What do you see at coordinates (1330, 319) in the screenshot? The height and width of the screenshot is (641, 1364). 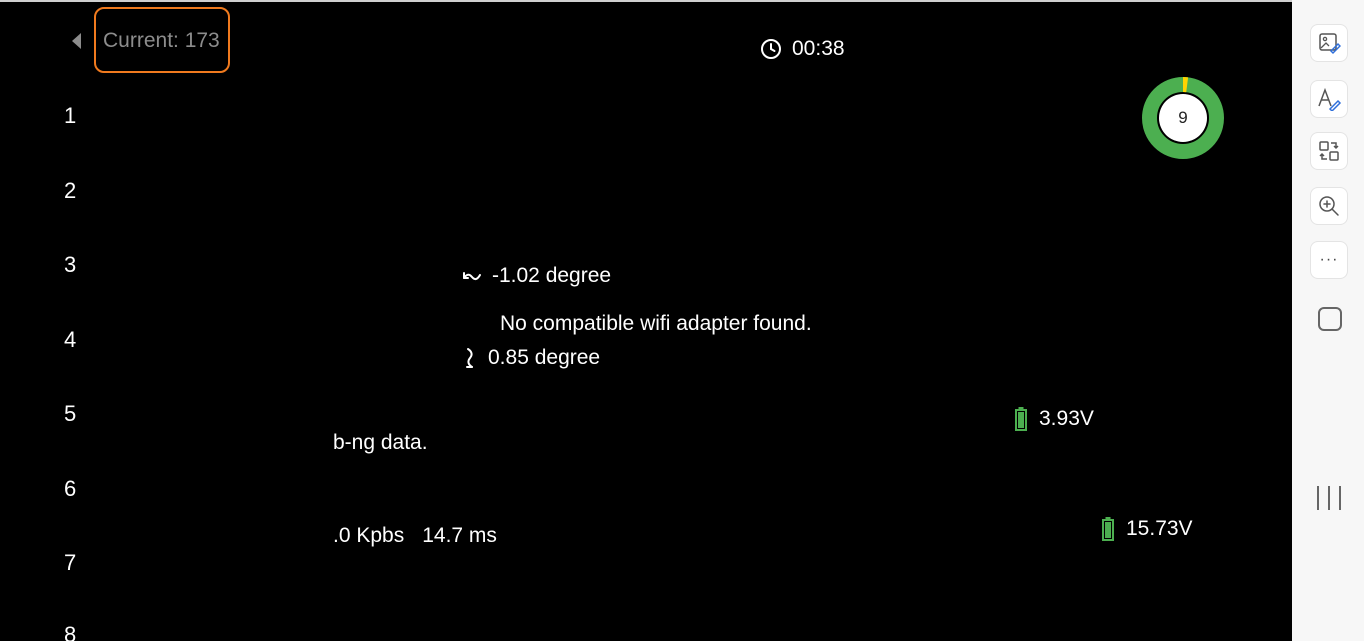 I see `square-icon` at bounding box center [1330, 319].